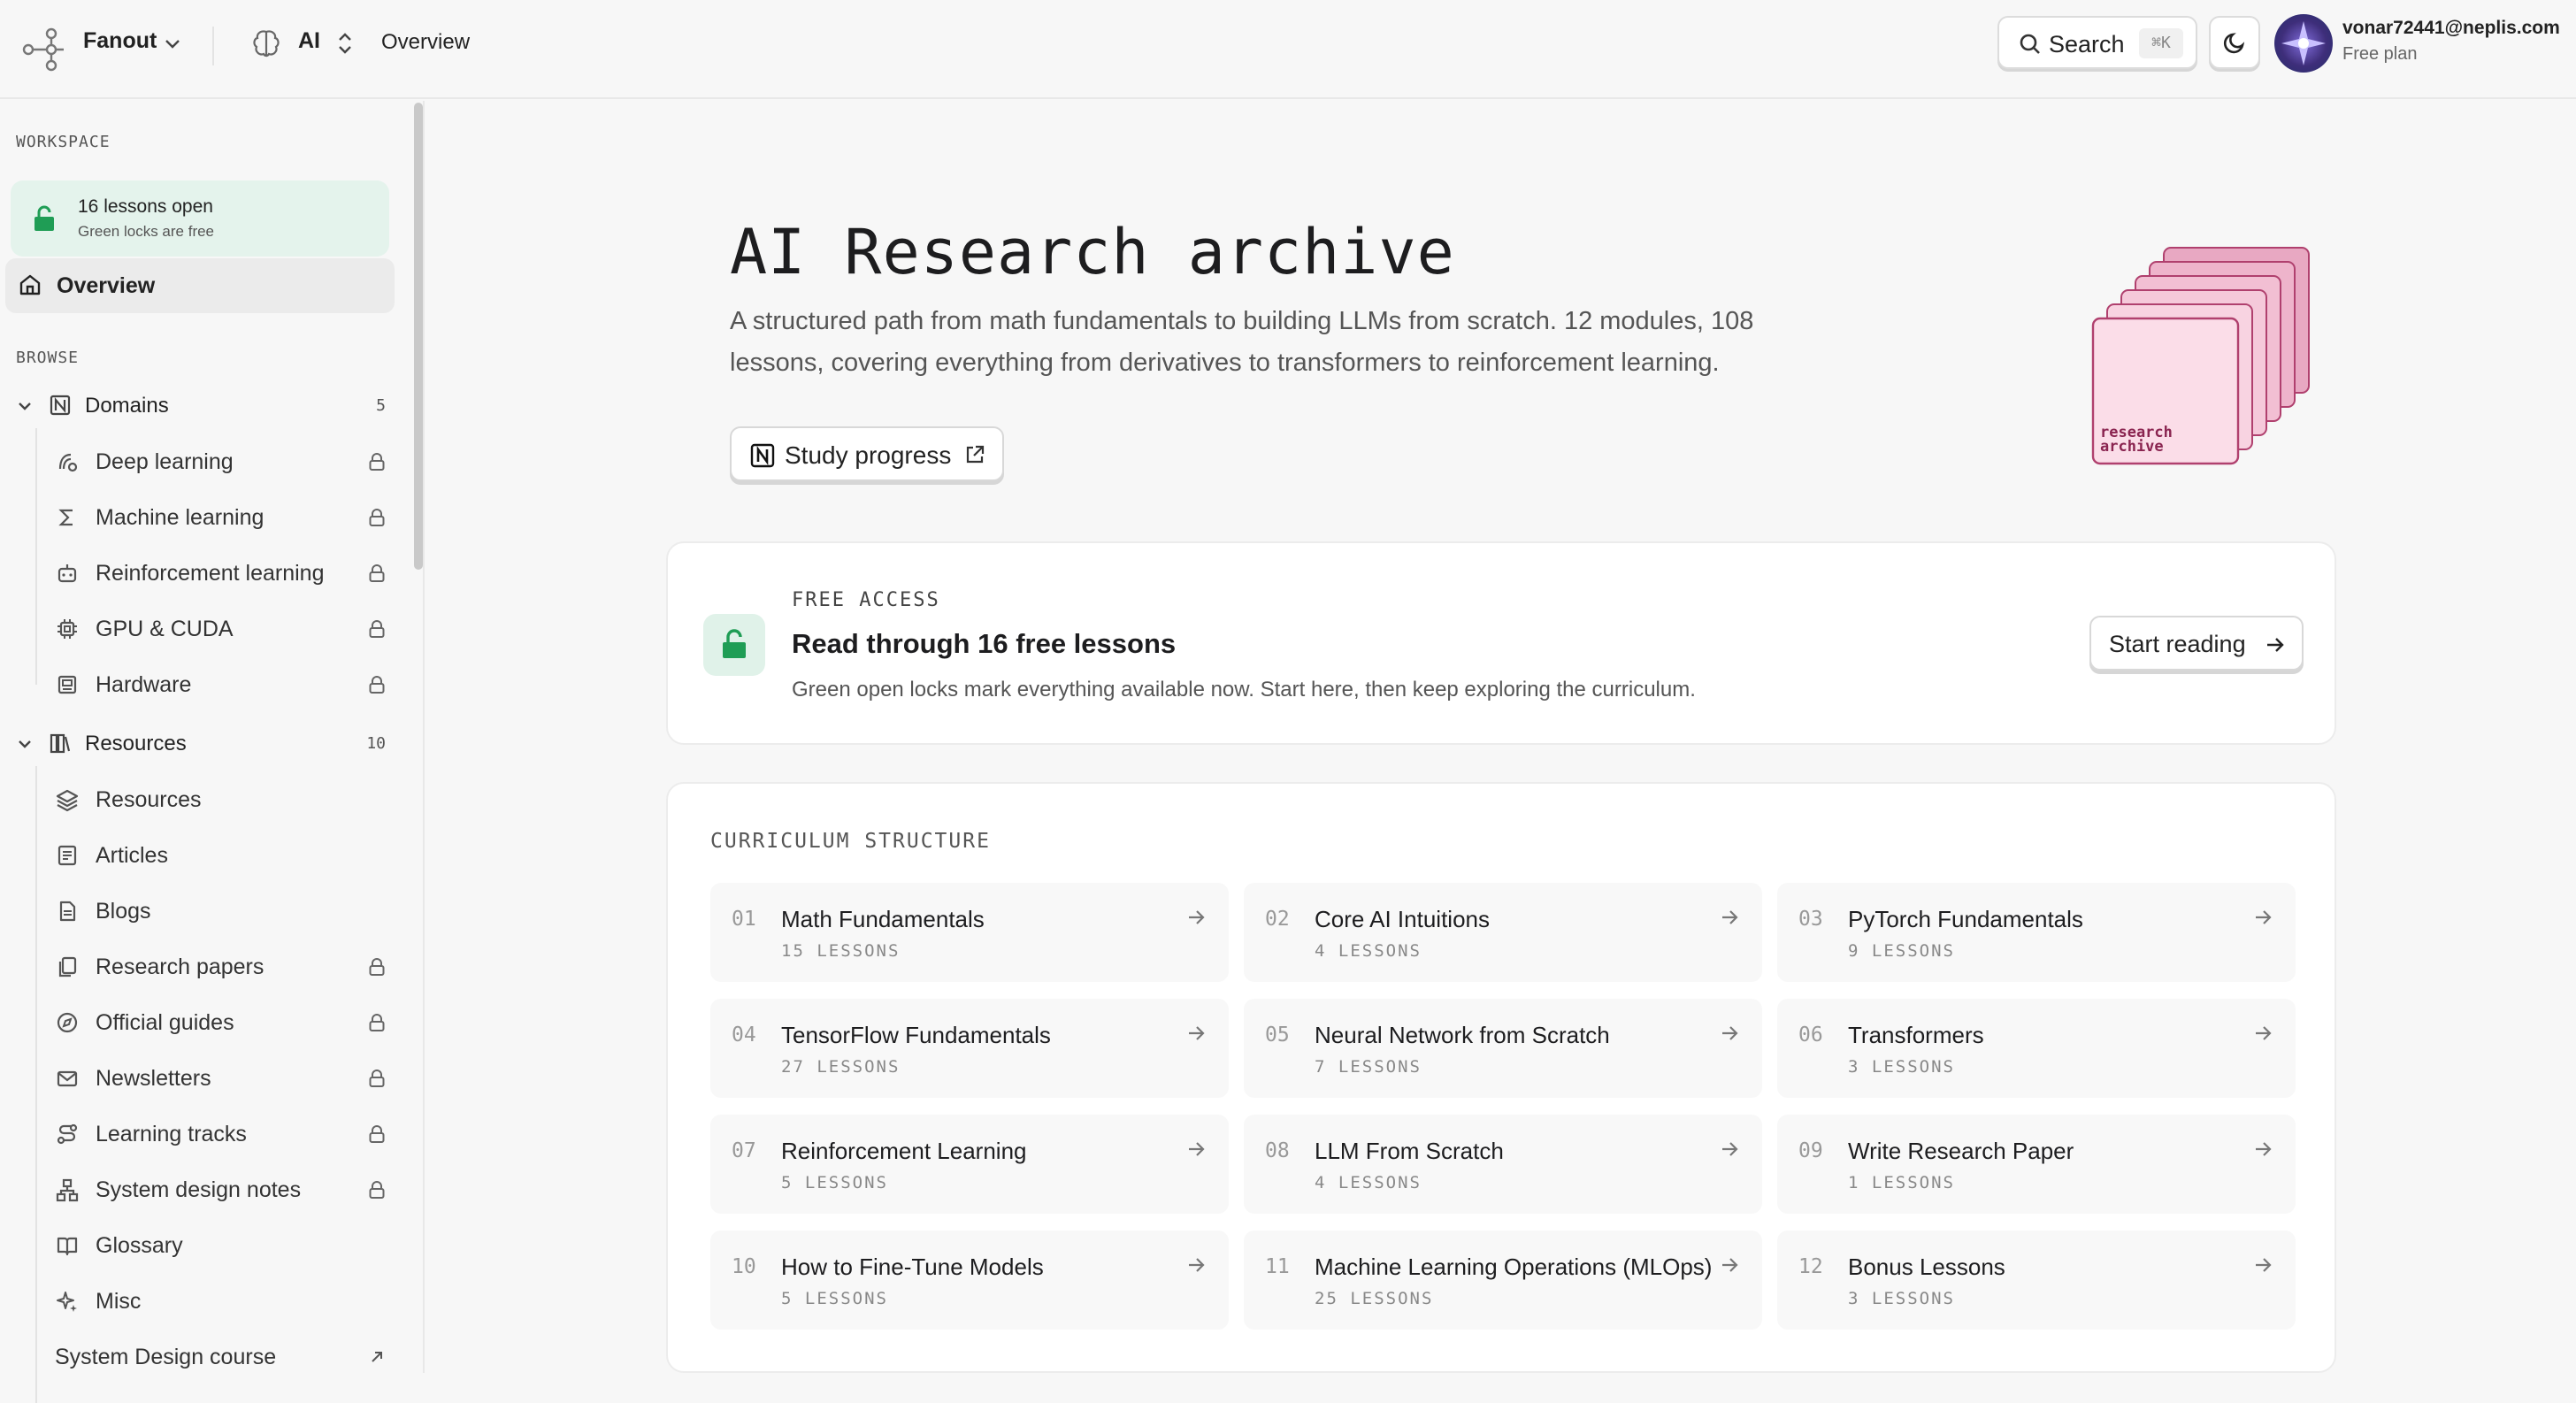 The width and height of the screenshot is (2576, 1403). I want to click on sidebar-item-misc: Misc, so click(218, 1301).